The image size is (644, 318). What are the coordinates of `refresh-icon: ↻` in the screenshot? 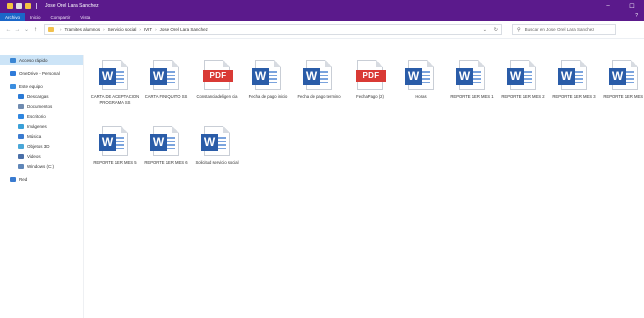 It's located at (496, 30).